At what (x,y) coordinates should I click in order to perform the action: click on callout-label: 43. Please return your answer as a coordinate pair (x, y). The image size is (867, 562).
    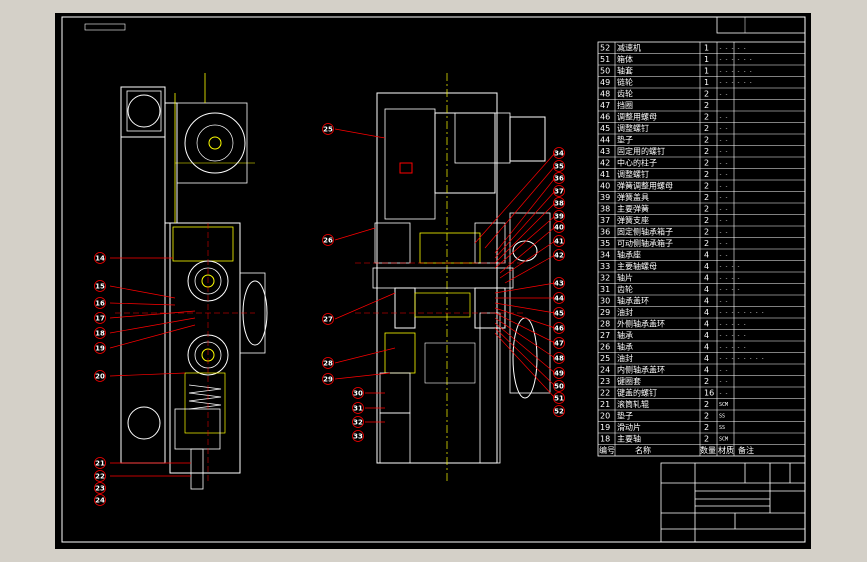
    Looking at the image, I should click on (559, 284).